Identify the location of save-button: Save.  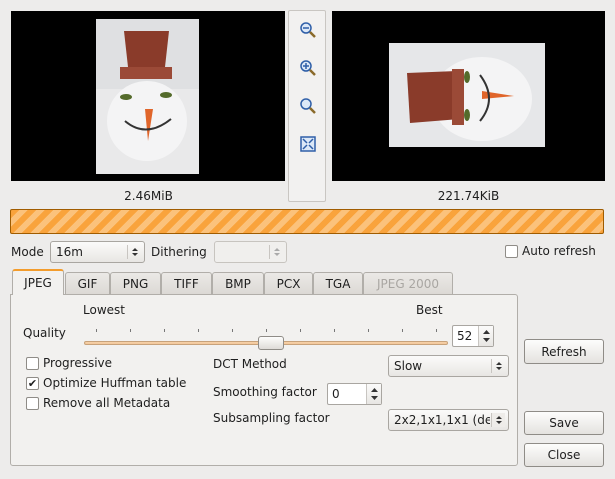
(564, 423).